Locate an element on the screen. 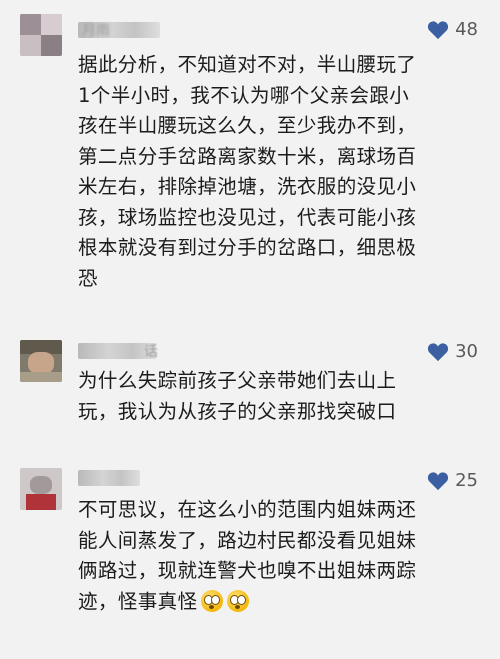 The image size is (500, 659). comment-text: 为什么失踪前孩子父亲带她们去山上 玩，我认为从孩子的父亲那找突破口 is located at coordinates (237, 396).